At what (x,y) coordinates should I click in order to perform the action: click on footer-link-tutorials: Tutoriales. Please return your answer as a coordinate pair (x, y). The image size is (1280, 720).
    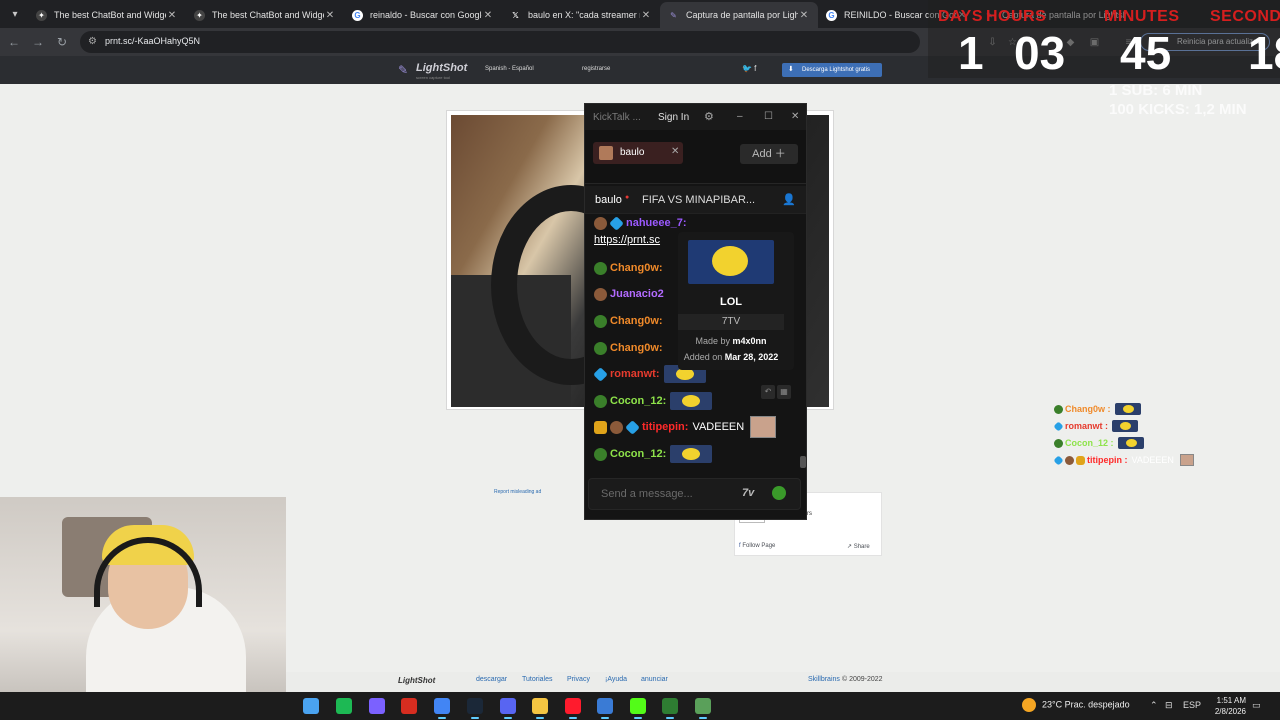
    Looking at the image, I should click on (537, 679).